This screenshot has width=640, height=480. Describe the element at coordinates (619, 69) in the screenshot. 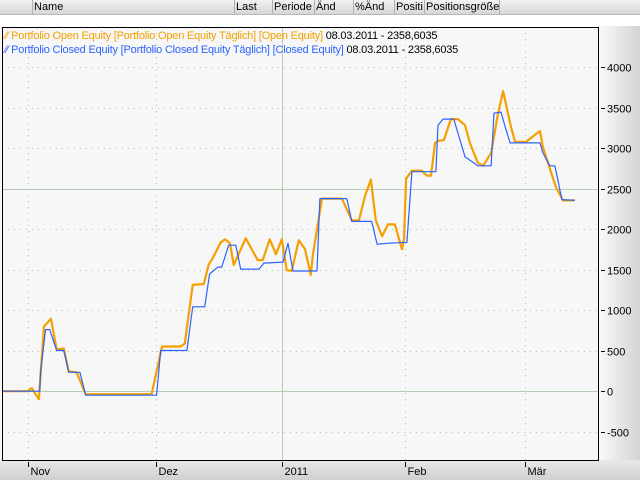

I see `y-tick-label: 4000` at that location.